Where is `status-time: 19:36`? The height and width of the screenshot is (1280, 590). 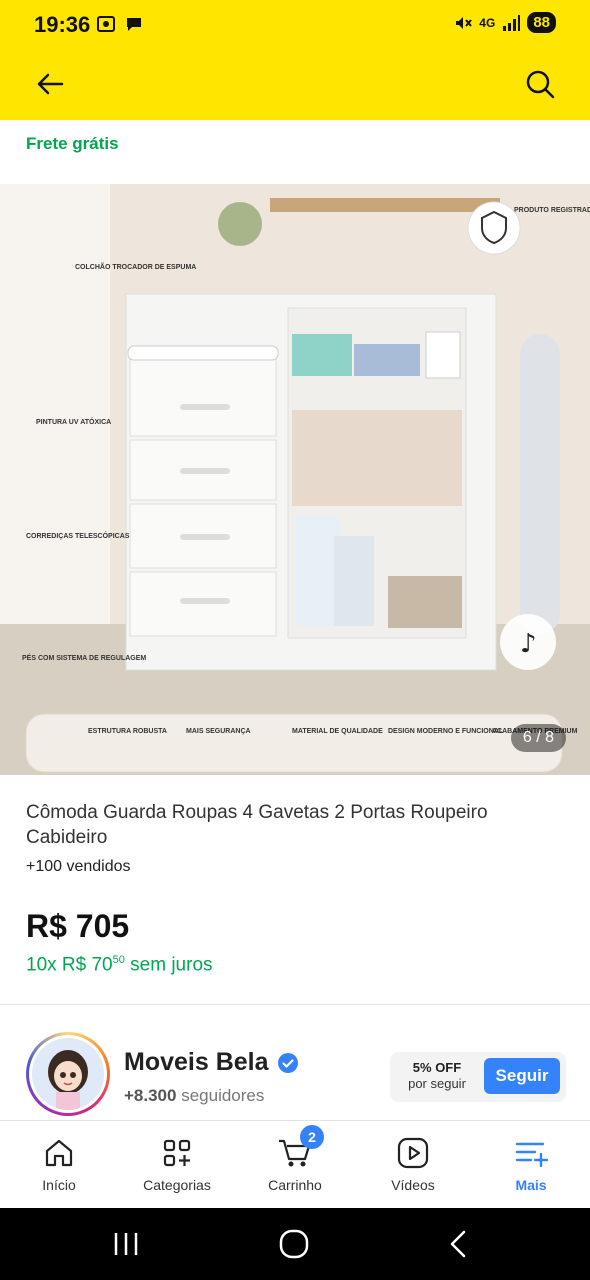
status-time: 19:36 is located at coordinates (62, 24).